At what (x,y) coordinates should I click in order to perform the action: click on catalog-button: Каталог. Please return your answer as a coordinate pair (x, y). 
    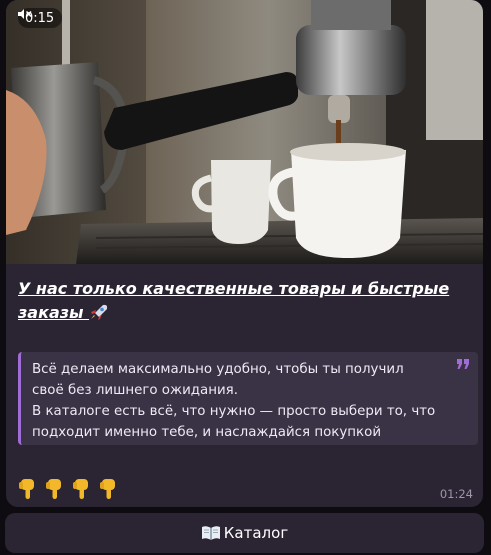
    Looking at the image, I should click on (244, 533).